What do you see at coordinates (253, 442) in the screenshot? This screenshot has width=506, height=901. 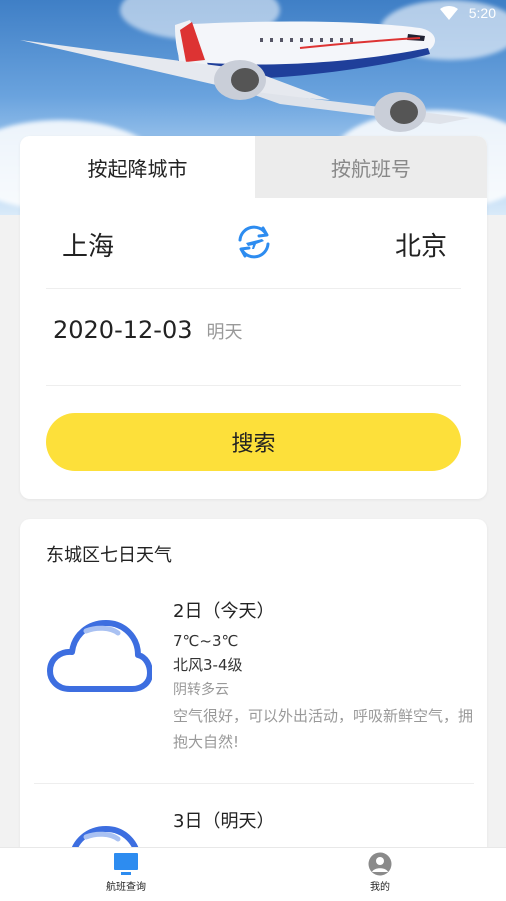 I see `search-button: 搜索` at bounding box center [253, 442].